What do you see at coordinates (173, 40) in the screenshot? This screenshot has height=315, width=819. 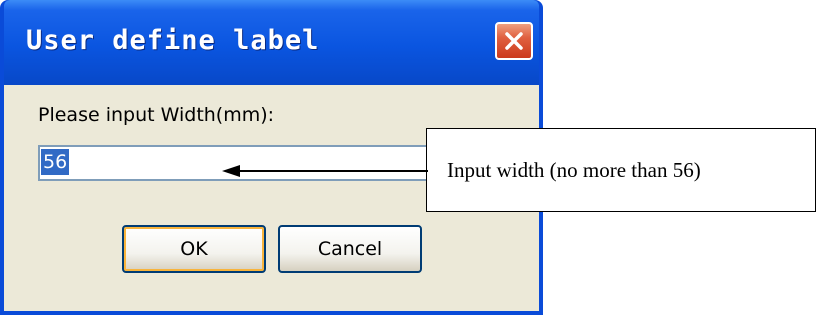 I see `dialog-title: User define label` at bounding box center [173, 40].